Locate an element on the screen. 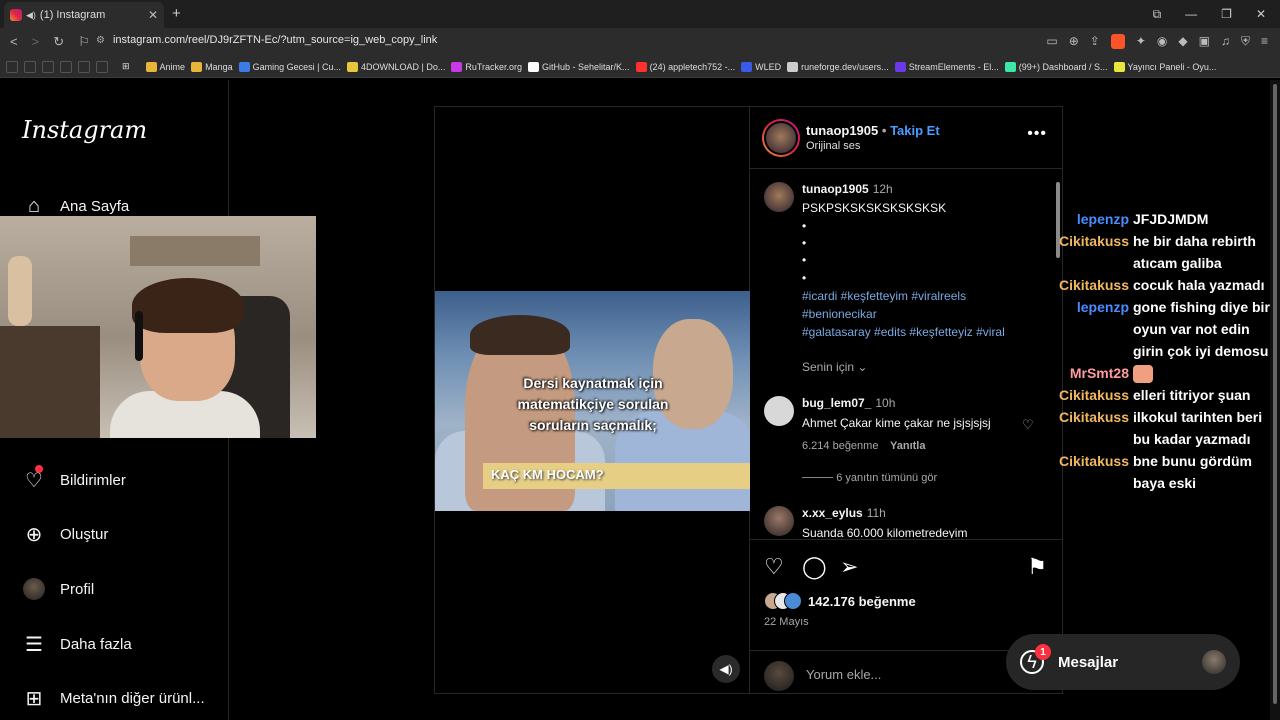 The image size is (1280, 720). volume-icon: ◀) is located at coordinates (726, 669).